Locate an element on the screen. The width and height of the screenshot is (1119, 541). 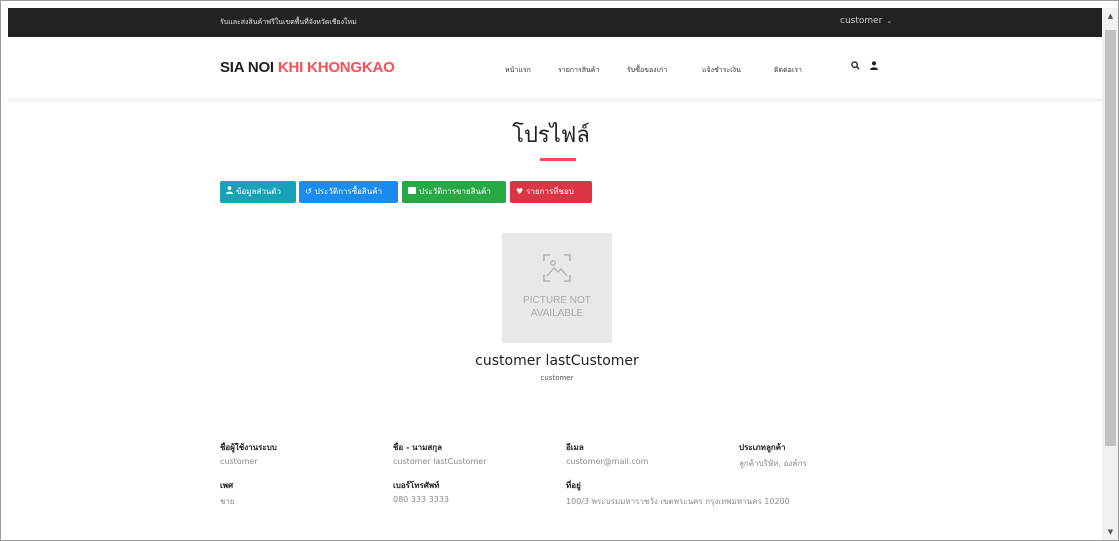
nav-payment-notify: แจ้งชำระเงิน is located at coordinates (721, 70).